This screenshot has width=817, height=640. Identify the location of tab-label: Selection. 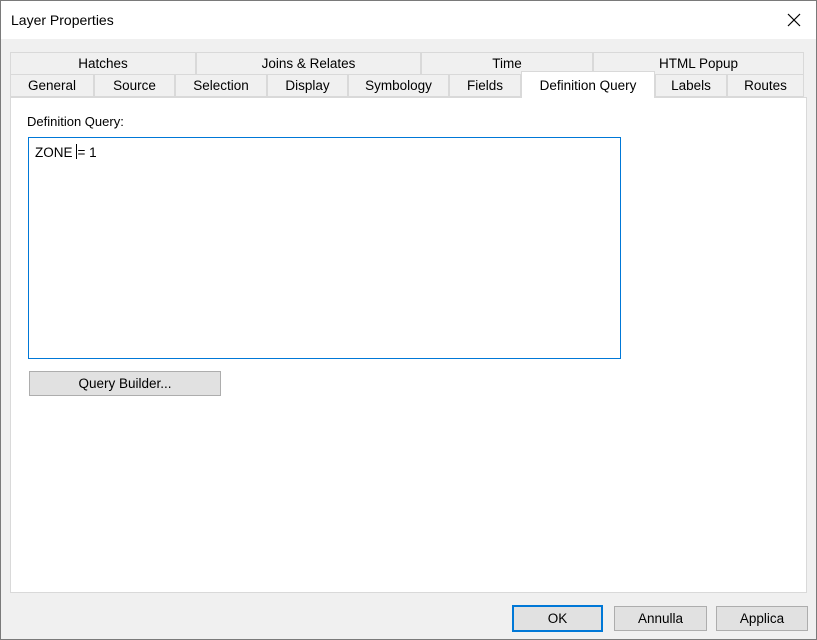
(221, 85).